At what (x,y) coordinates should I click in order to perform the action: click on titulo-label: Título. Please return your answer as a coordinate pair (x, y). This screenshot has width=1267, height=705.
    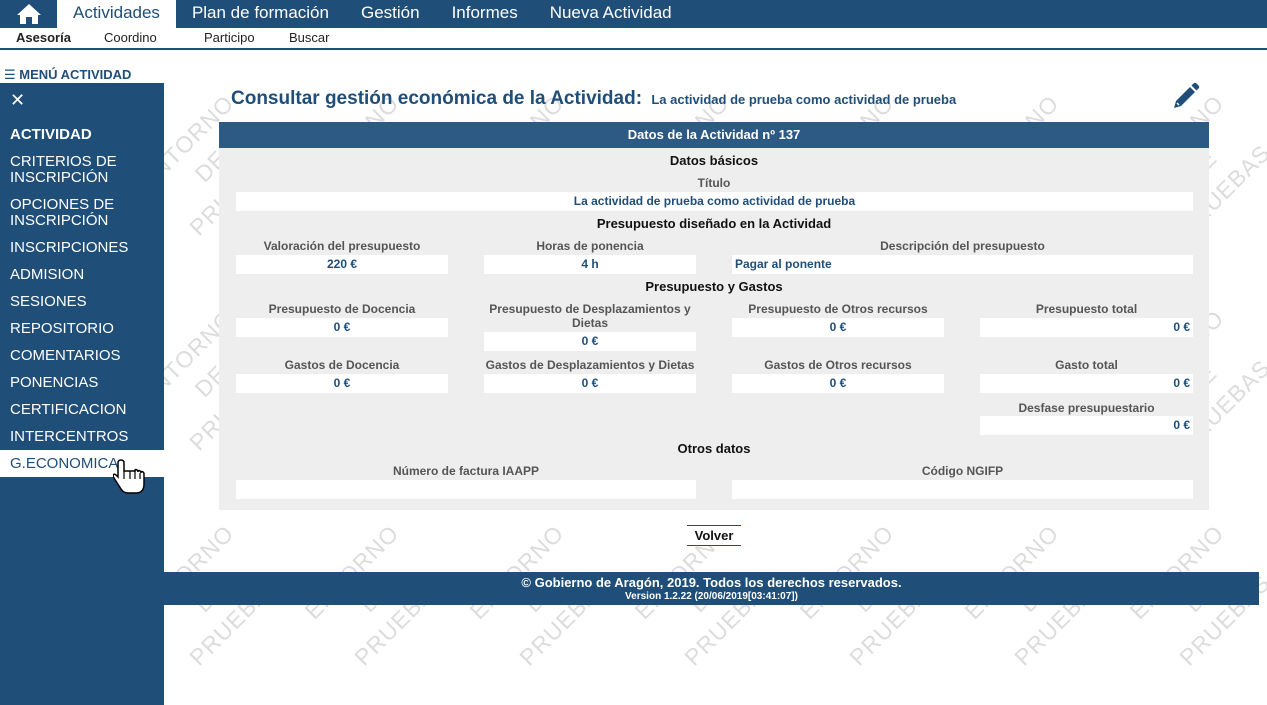
    Looking at the image, I should click on (714, 183).